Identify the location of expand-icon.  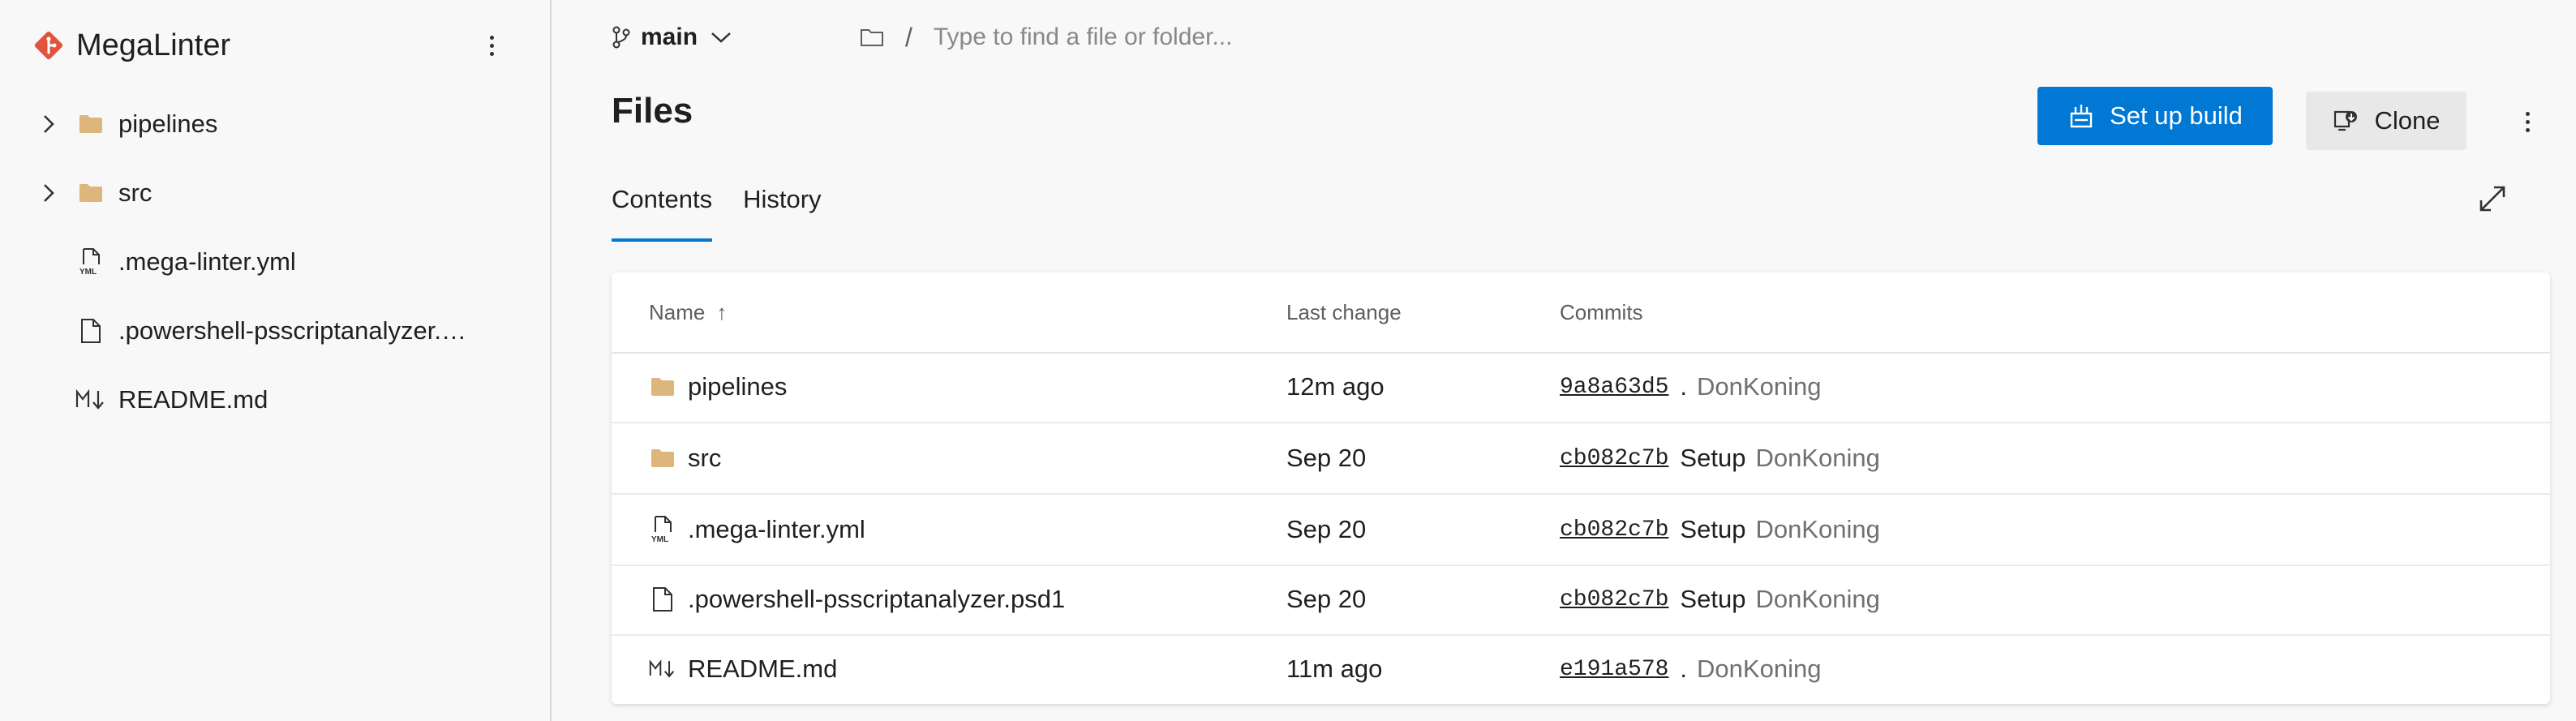
(2492, 199).